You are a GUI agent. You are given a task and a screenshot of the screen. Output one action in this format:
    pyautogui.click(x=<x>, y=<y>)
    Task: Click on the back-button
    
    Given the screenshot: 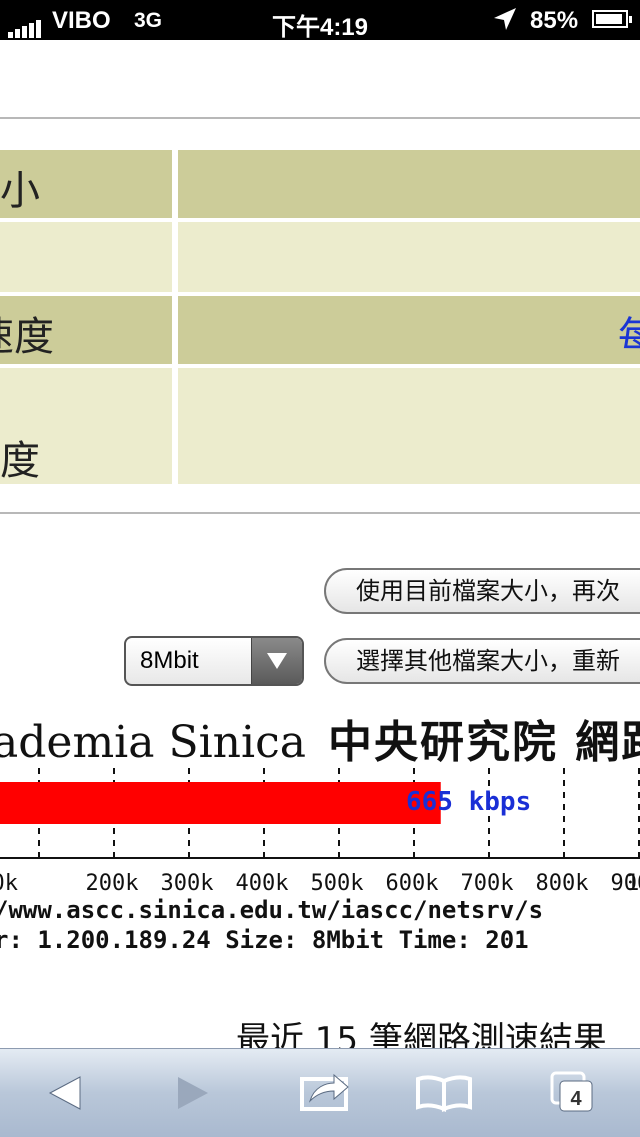 What is the action you would take?
    pyautogui.click(x=64, y=1093)
    